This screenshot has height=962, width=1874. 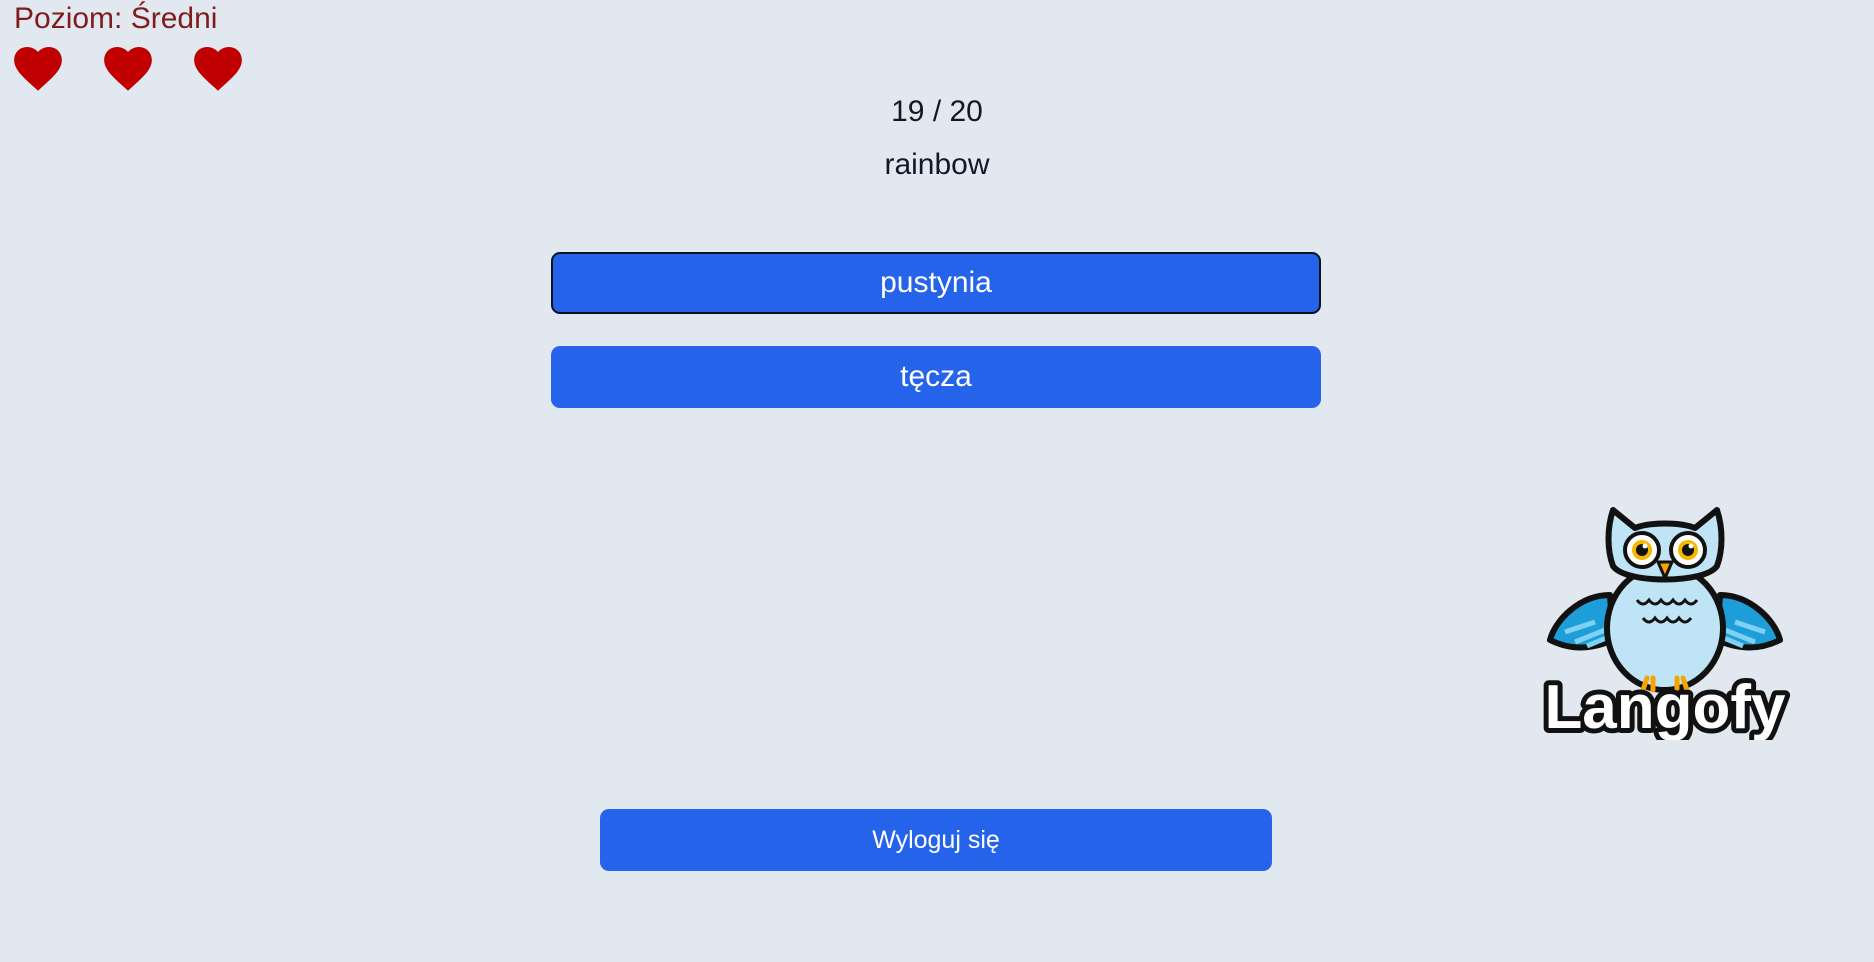 What do you see at coordinates (116, 18) in the screenshot?
I see `level-label: Poziom: Średni` at bounding box center [116, 18].